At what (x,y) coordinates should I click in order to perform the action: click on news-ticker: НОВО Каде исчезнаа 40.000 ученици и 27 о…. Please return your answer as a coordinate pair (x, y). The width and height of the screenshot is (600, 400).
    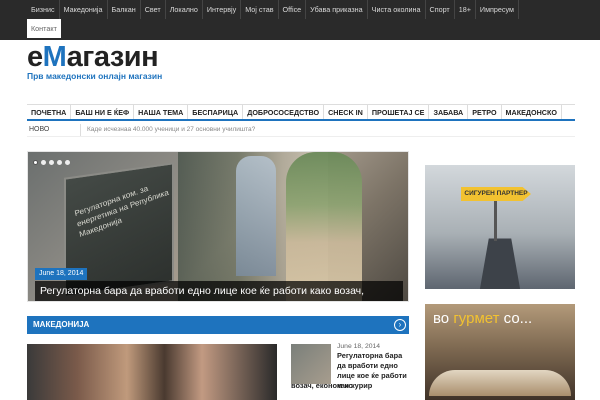
    Looking at the image, I should click on (301, 130).